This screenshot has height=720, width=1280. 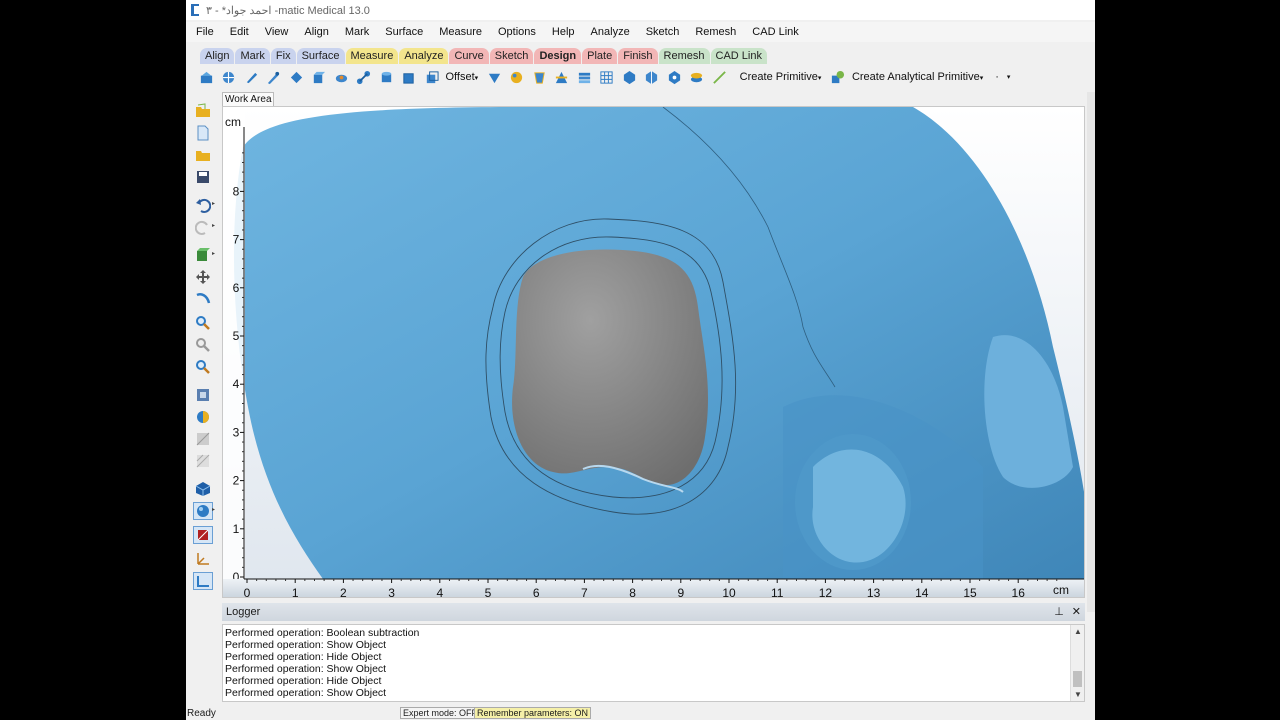 What do you see at coordinates (719, 77) in the screenshot?
I see `line-tool-icon` at bounding box center [719, 77].